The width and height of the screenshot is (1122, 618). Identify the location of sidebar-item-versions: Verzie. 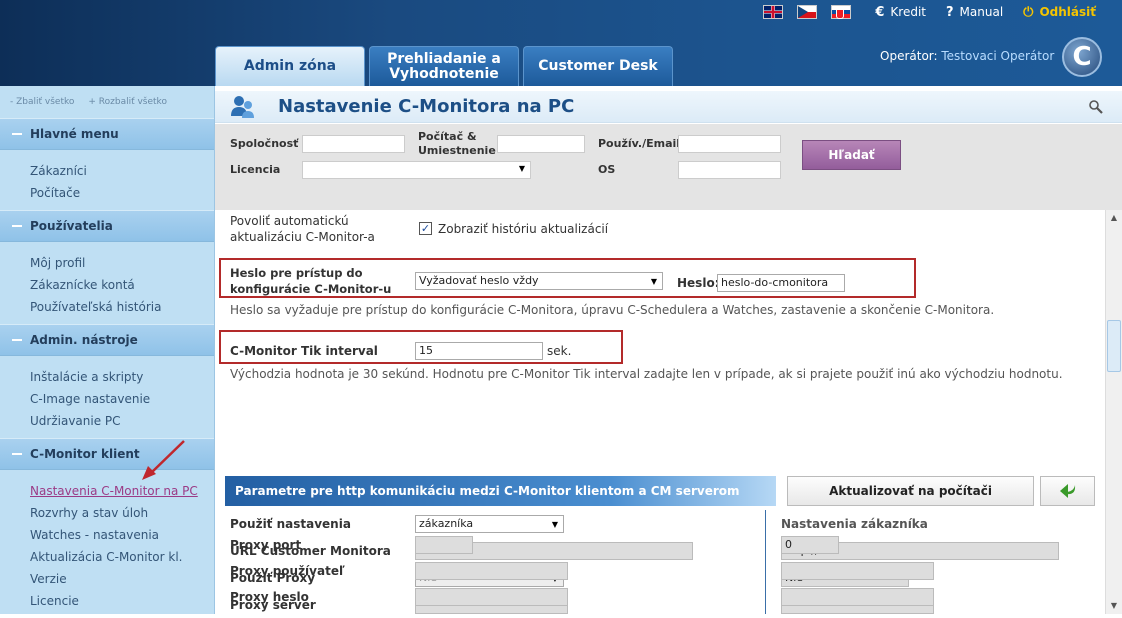
(122, 579).